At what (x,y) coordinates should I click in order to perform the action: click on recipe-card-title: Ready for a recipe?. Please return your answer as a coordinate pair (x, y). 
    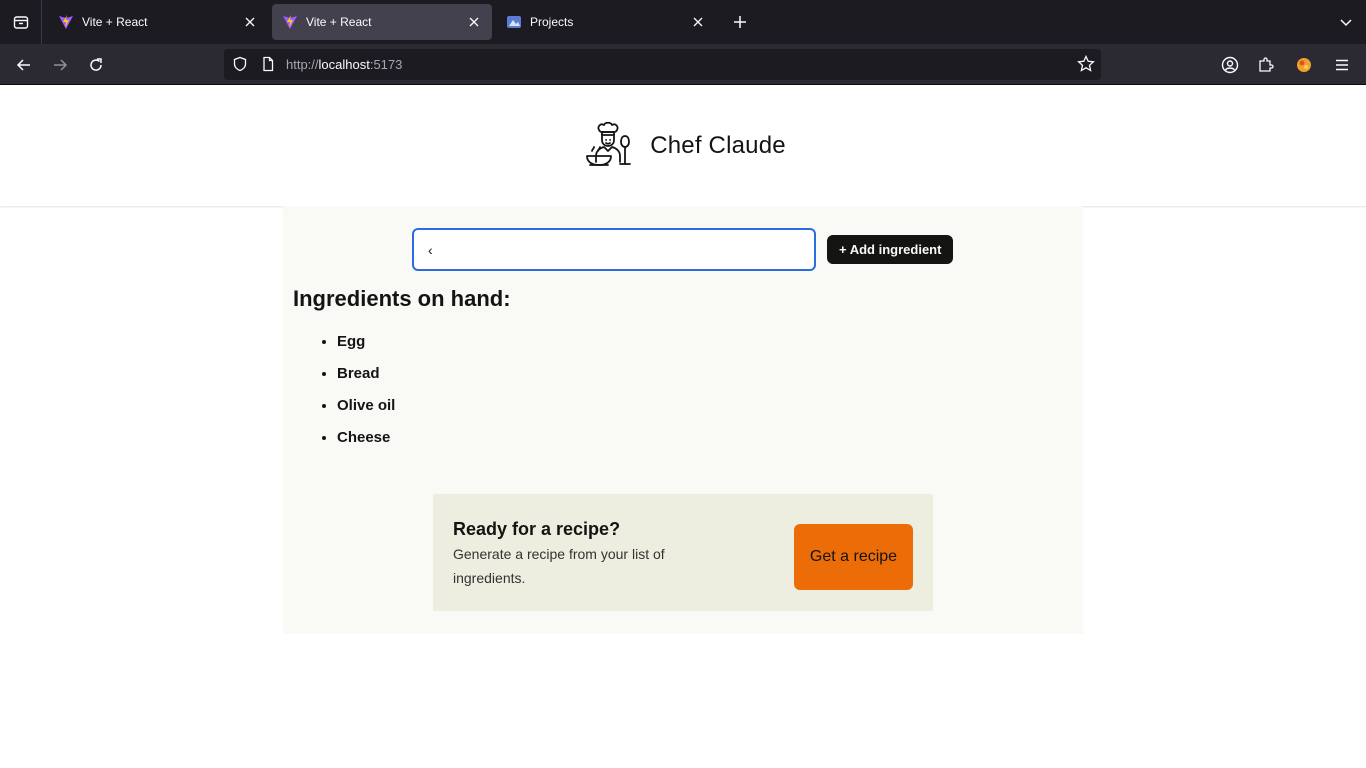
    Looking at the image, I should click on (537, 529).